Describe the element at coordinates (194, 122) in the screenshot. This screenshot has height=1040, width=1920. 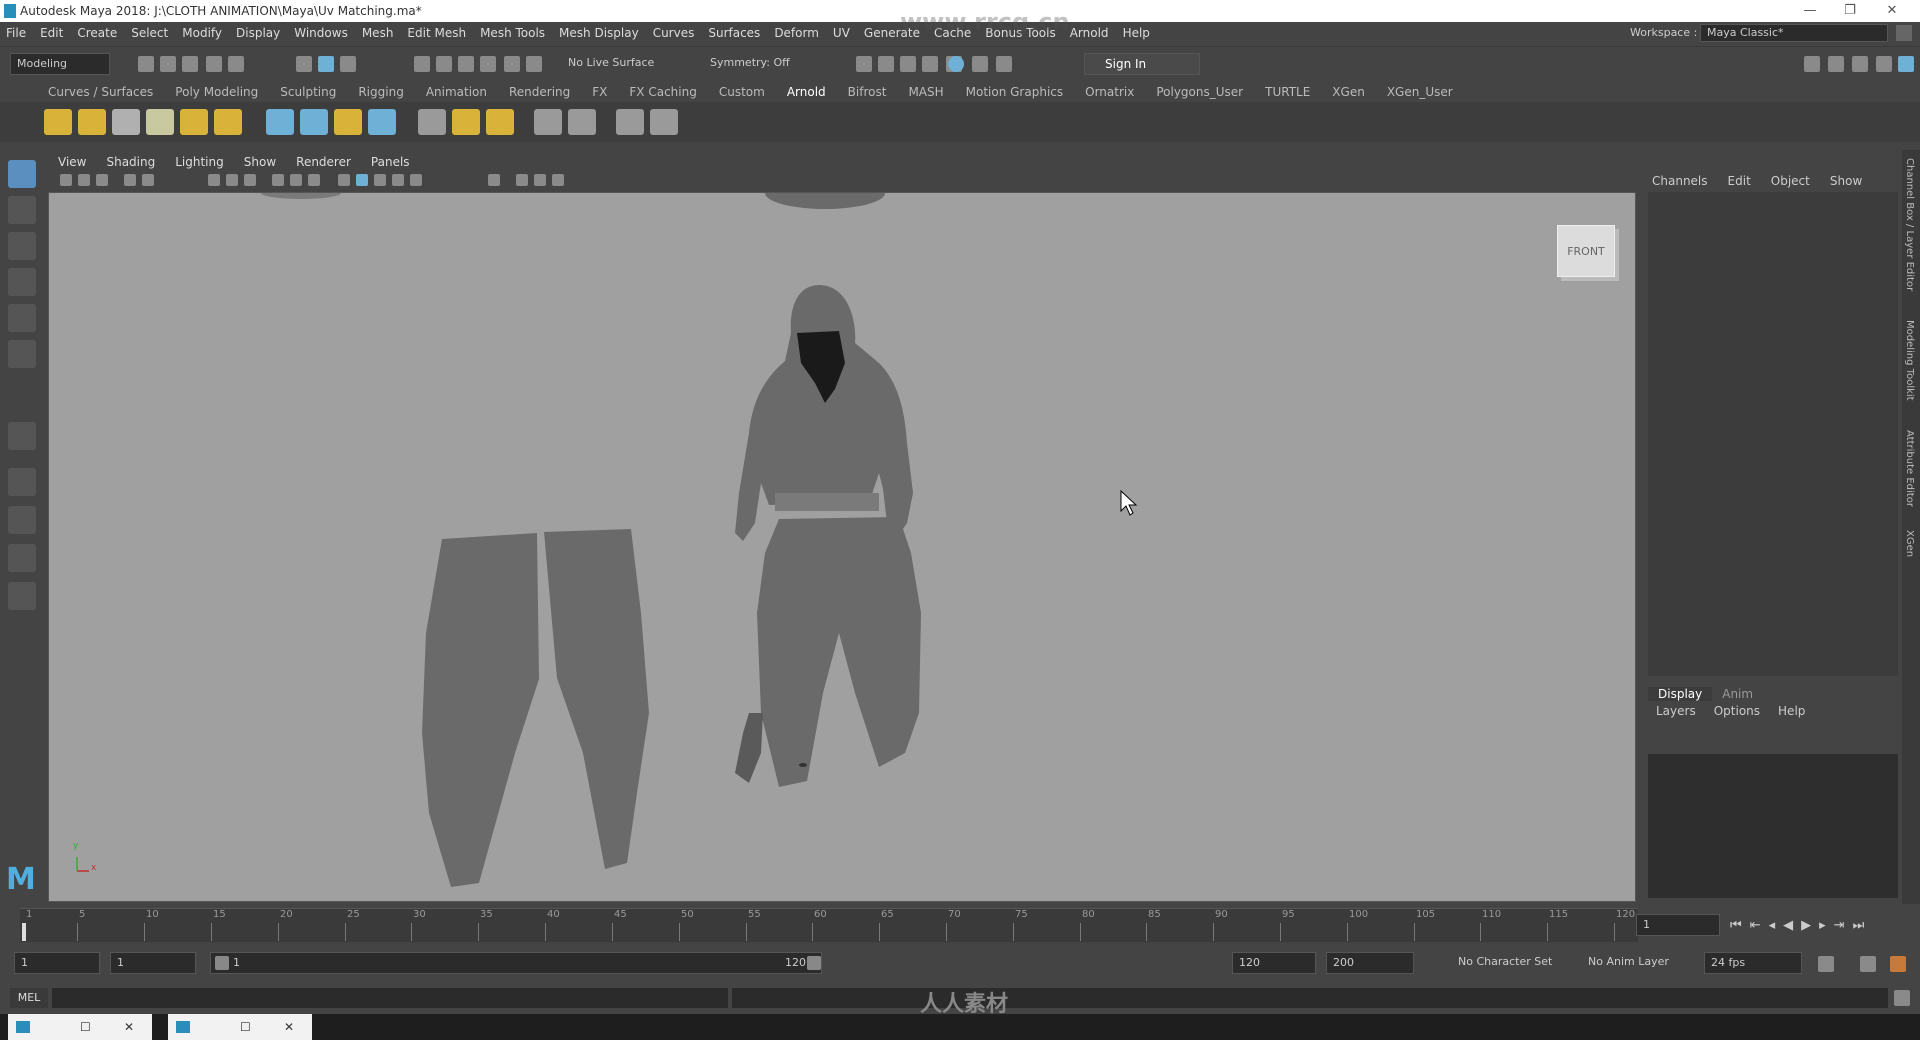
I see `light-portal-icon` at that location.